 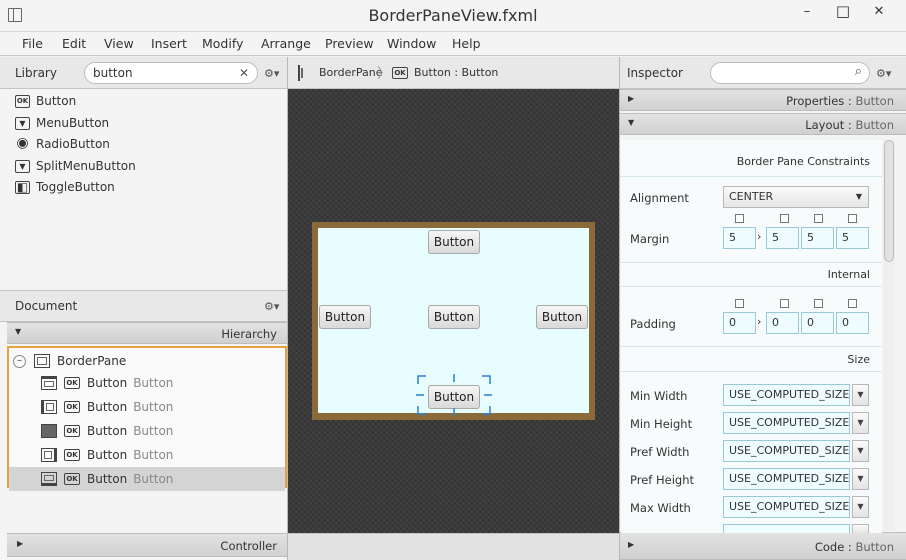 What do you see at coordinates (739, 323) in the screenshot?
I see `padding-top-field: 0` at bounding box center [739, 323].